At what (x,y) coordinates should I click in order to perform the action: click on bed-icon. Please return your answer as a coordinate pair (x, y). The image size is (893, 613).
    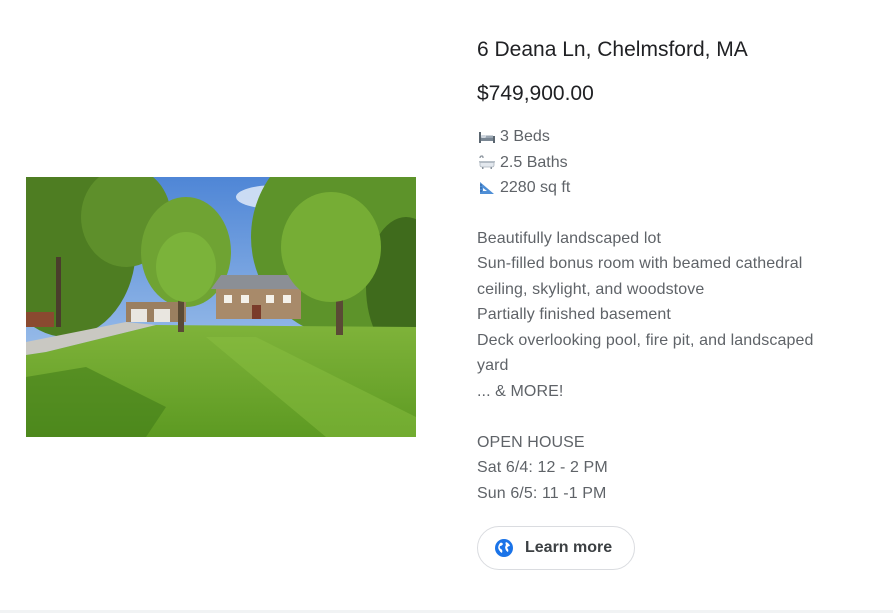
    Looking at the image, I should click on (487, 137).